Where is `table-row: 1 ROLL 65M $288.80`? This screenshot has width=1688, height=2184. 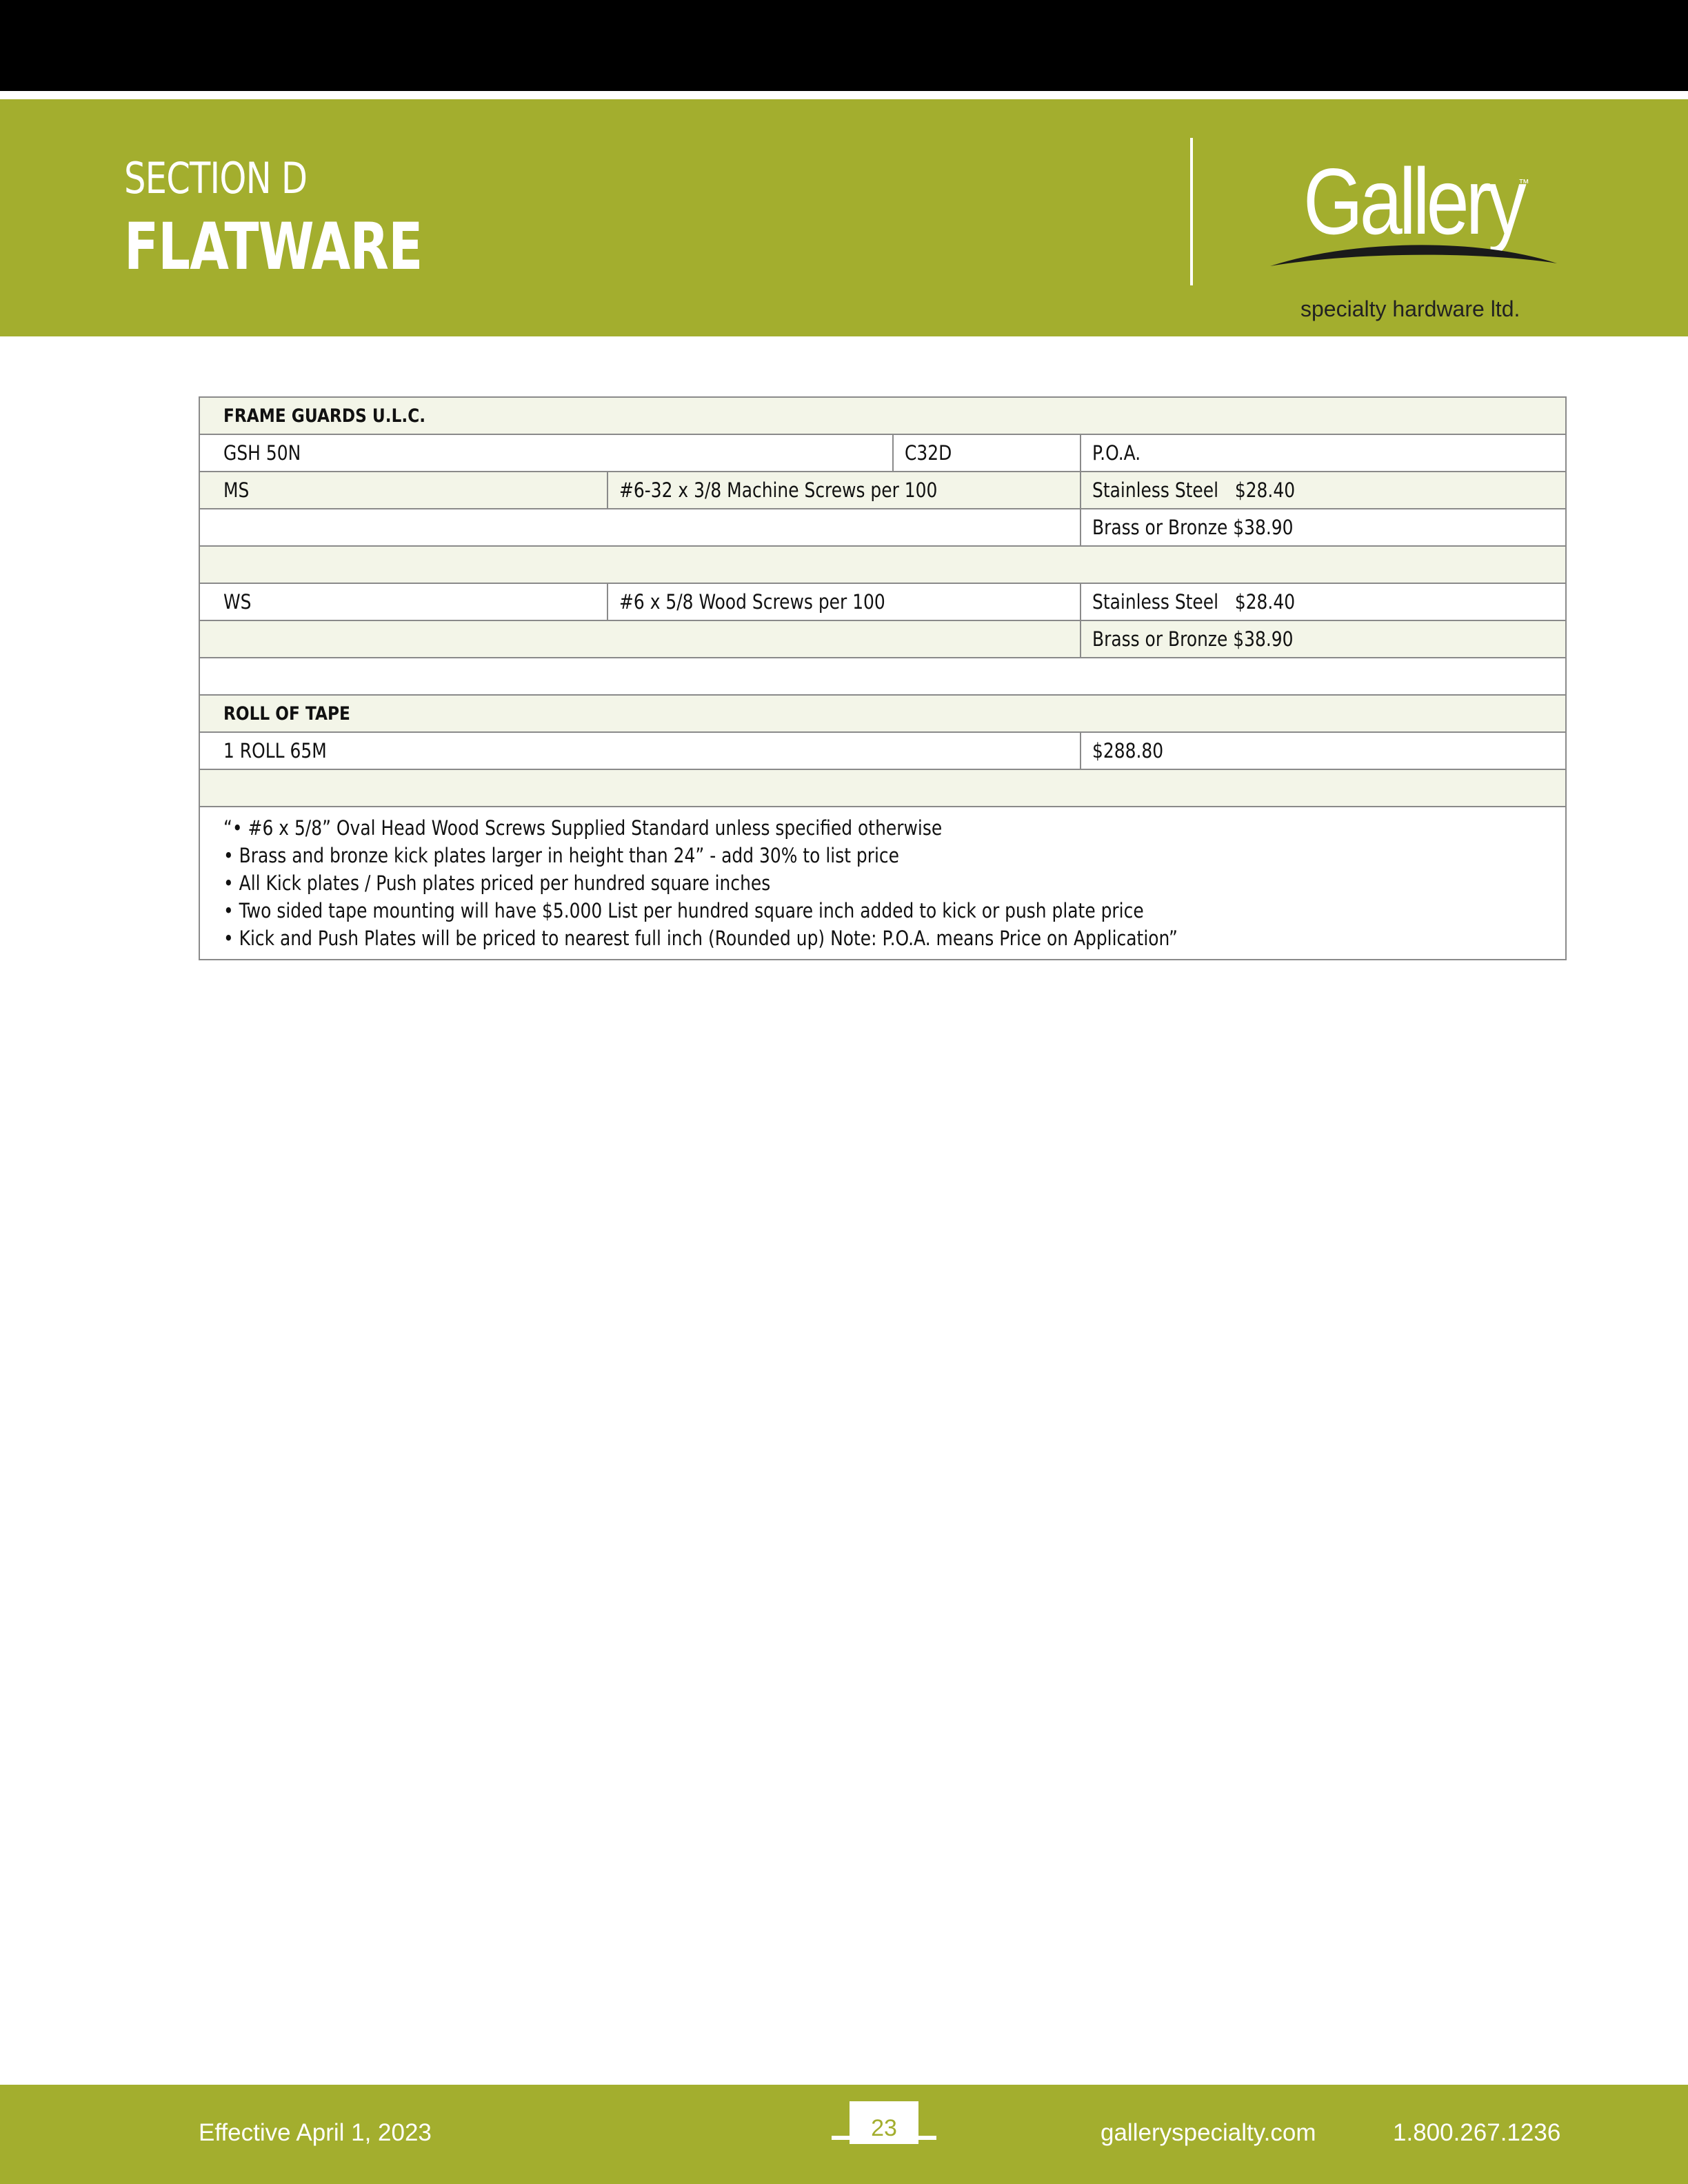 table-row: 1 ROLL 65M $288.80 is located at coordinates (883, 751).